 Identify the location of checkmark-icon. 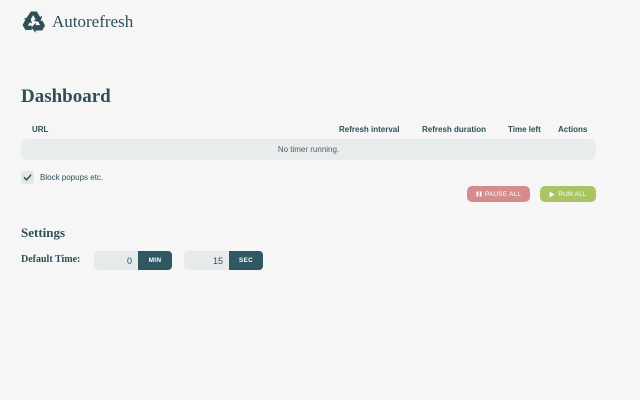
(27, 177).